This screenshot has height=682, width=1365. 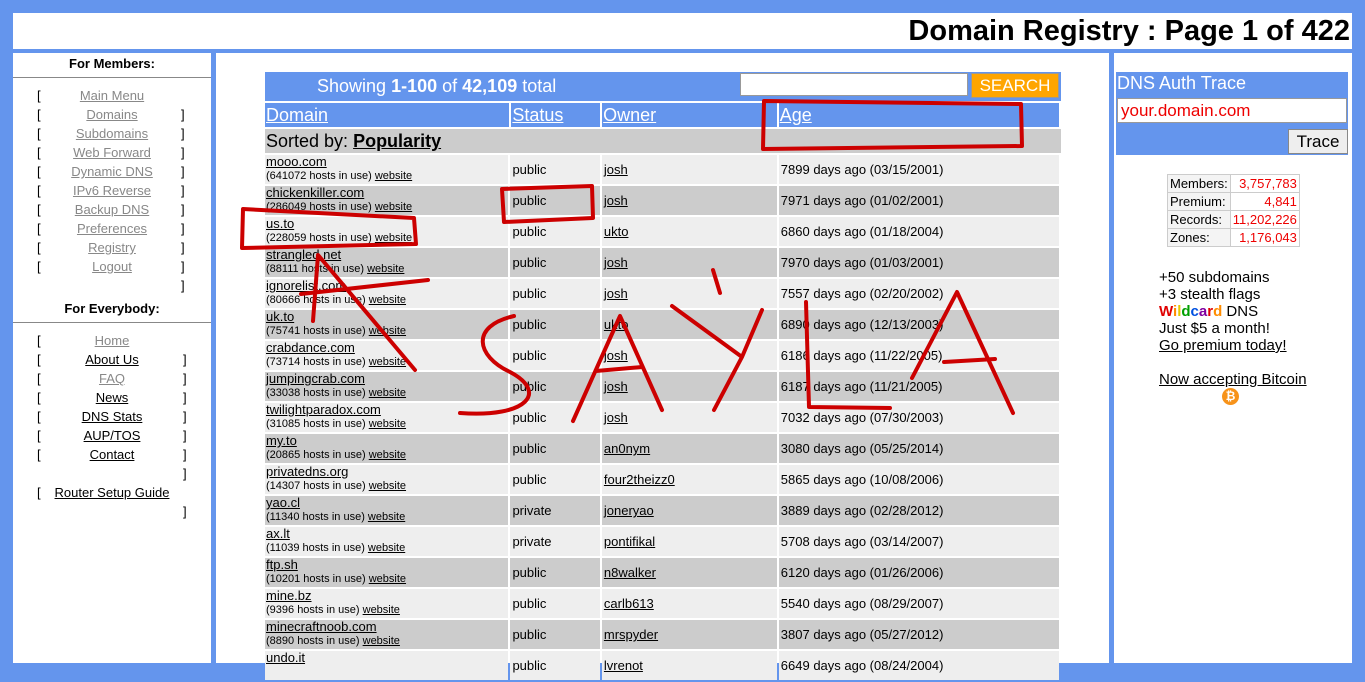 I want to click on members-link-0: Main Menu, so click(x=112, y=95).